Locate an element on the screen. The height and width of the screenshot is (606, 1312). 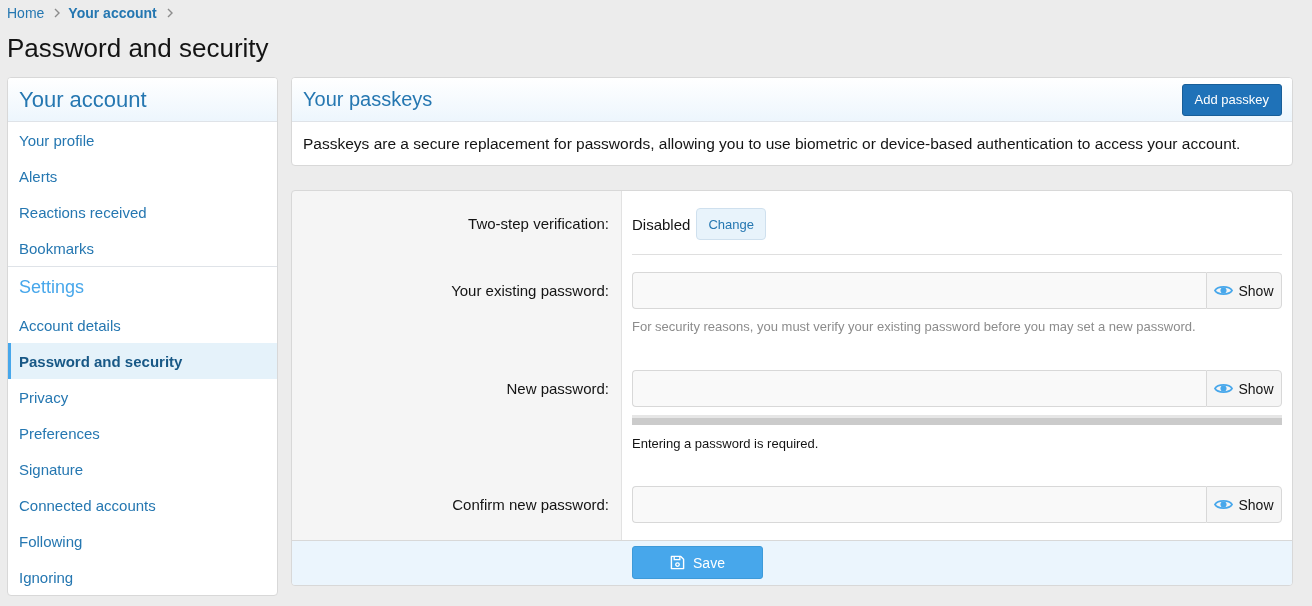
form-label: Confirm new password: is located at coordinates (530, 505).